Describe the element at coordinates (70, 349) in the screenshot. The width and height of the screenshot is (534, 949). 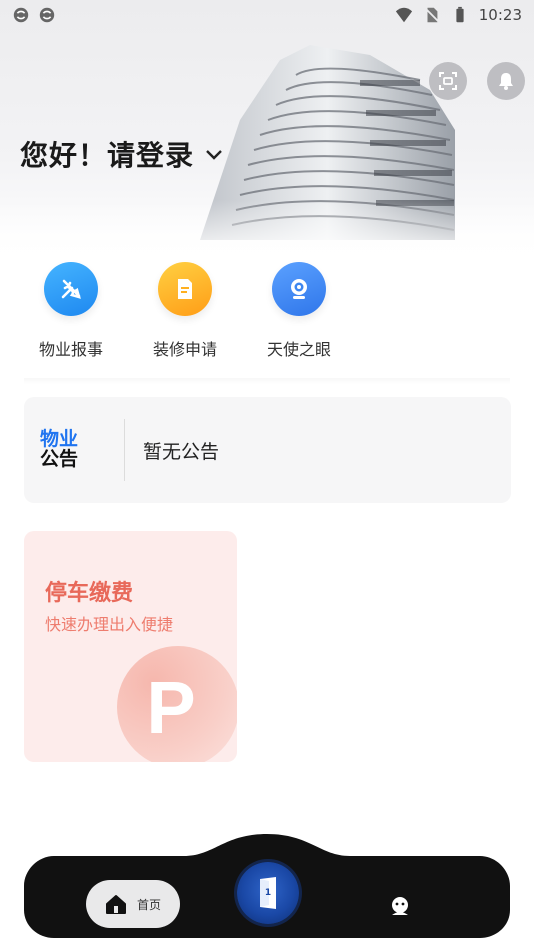
I see `quick-action-label: 物业报事` at that location.